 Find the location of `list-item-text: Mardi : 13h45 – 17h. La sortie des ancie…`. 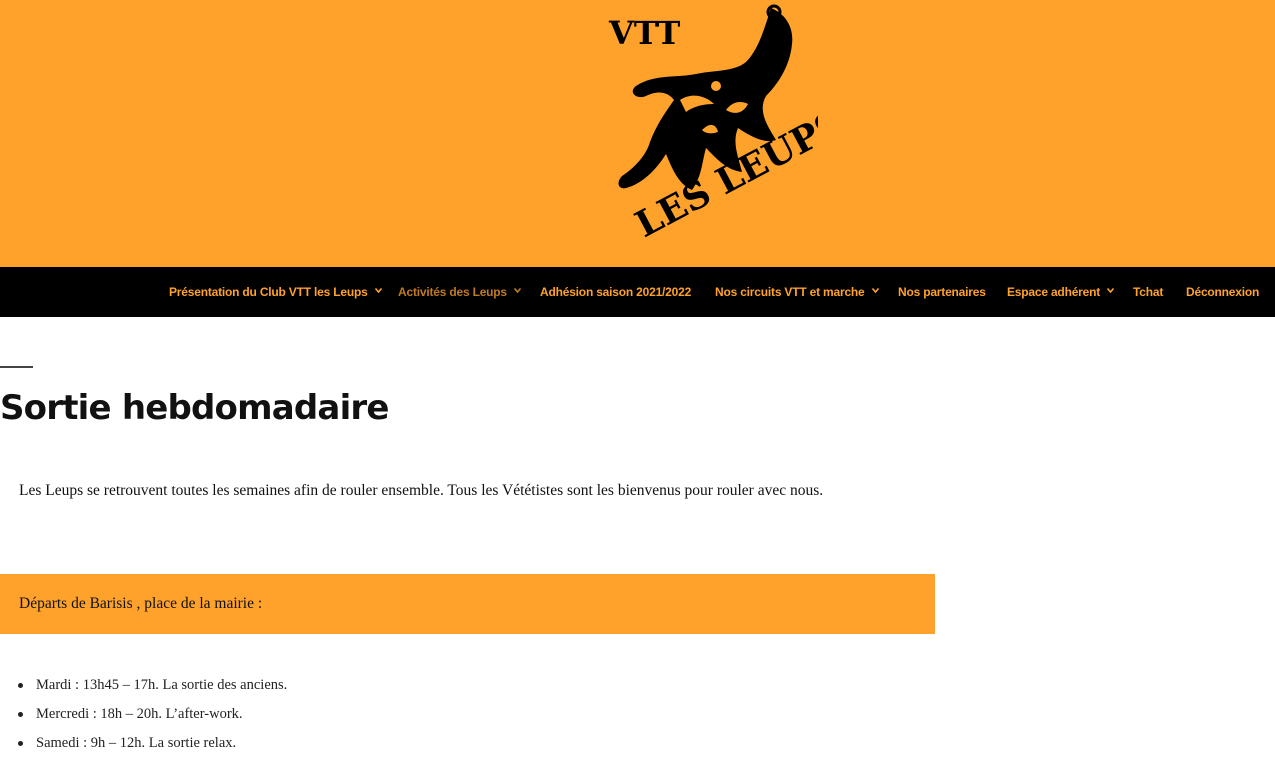

list-item-text: Mardi : 13h45 – 17h. La sortie des ancie… is located at coordinates (162, 685).